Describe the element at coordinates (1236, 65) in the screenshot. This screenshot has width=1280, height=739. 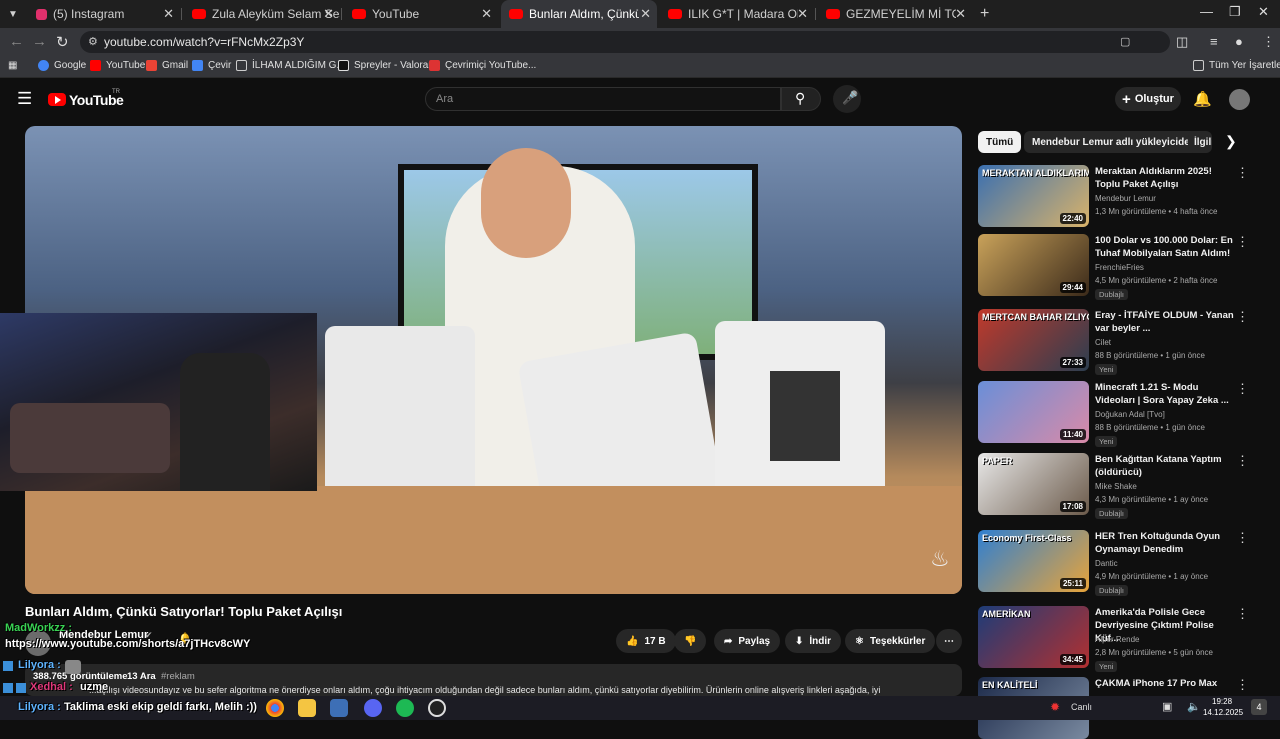
I see `all-bookmarks: Tüm Yer İşaretleri` at that location.